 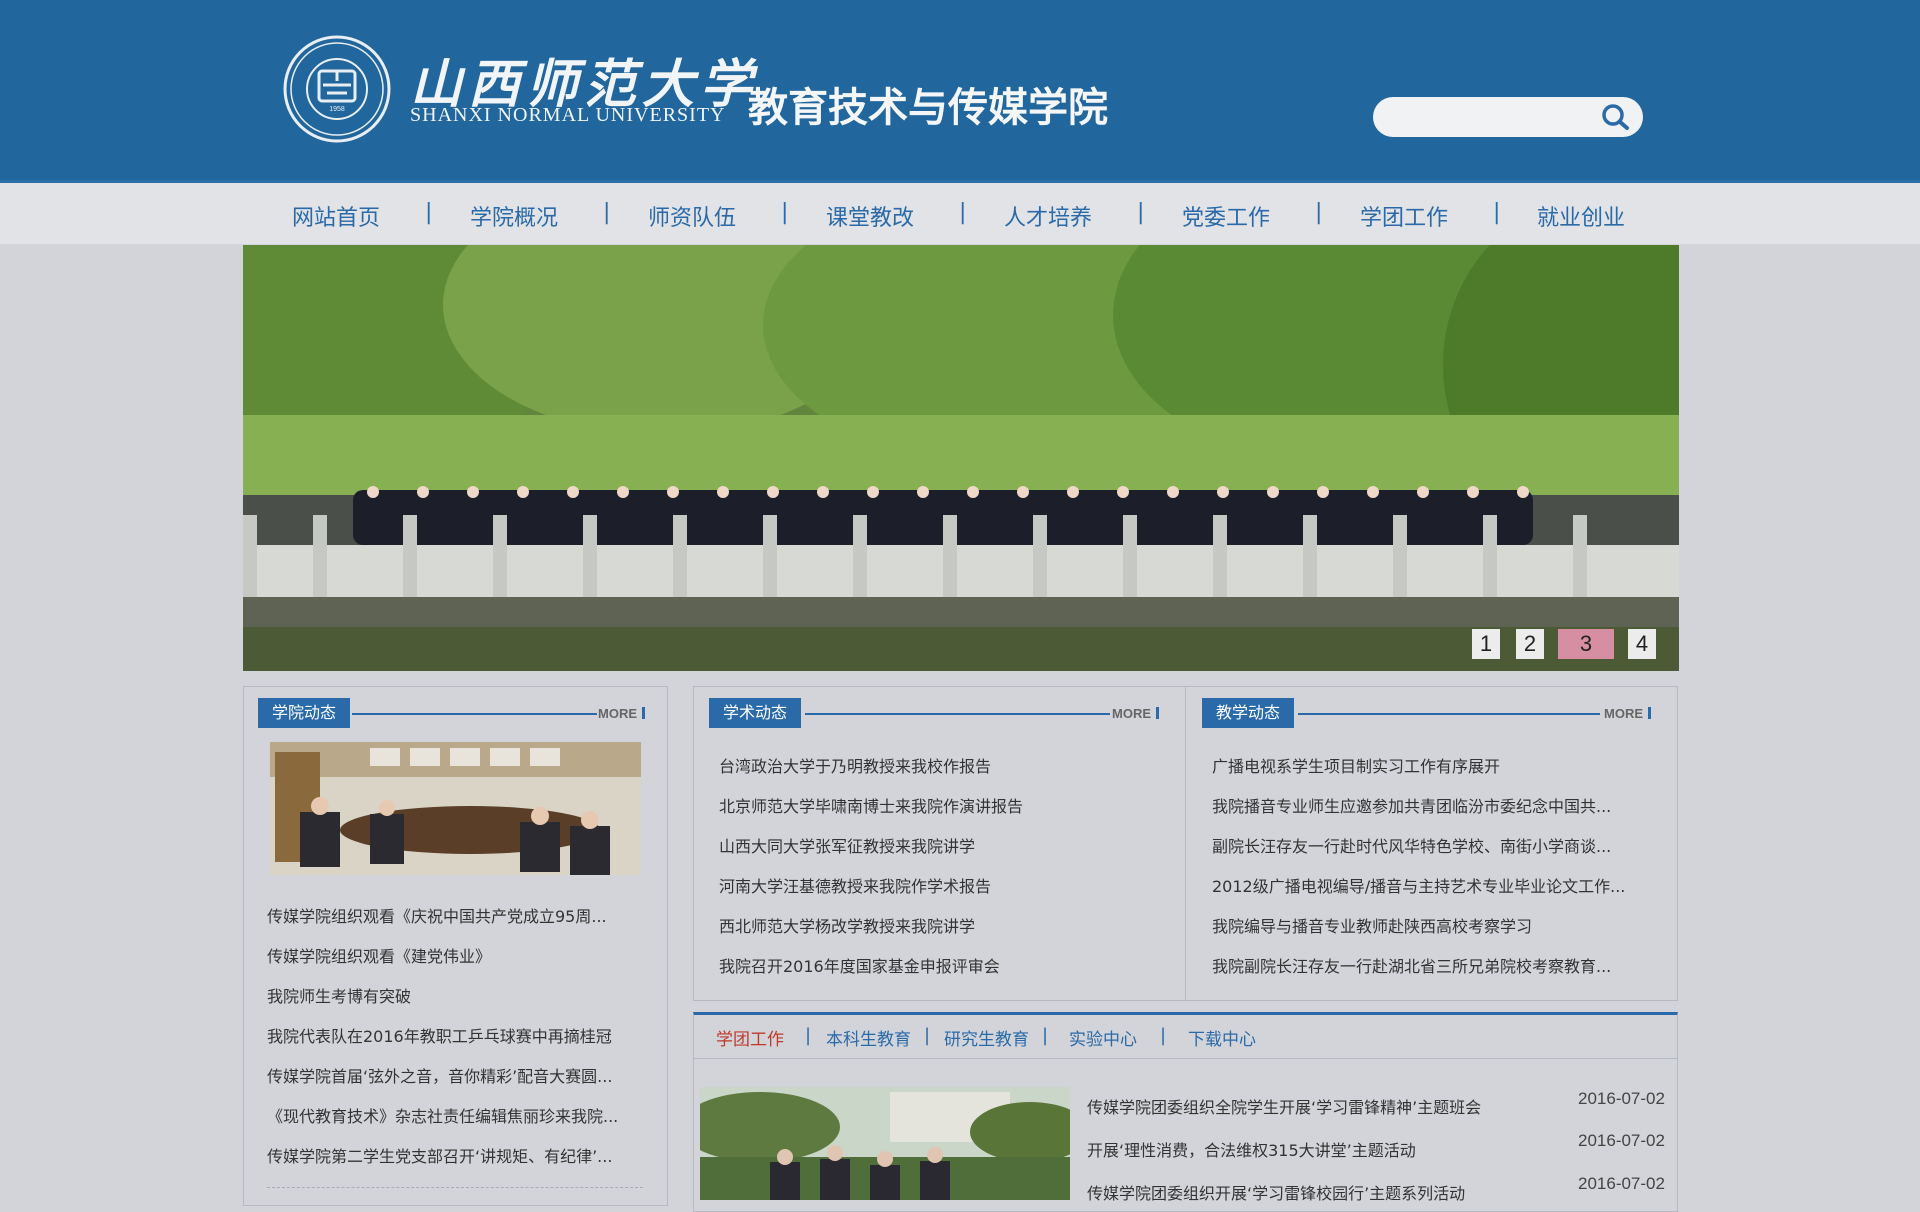 I want to click on college-news-item: 我院代表队在2016年教职工乒乓球赛中再摘桂冠, so click(x=439, y=1035).